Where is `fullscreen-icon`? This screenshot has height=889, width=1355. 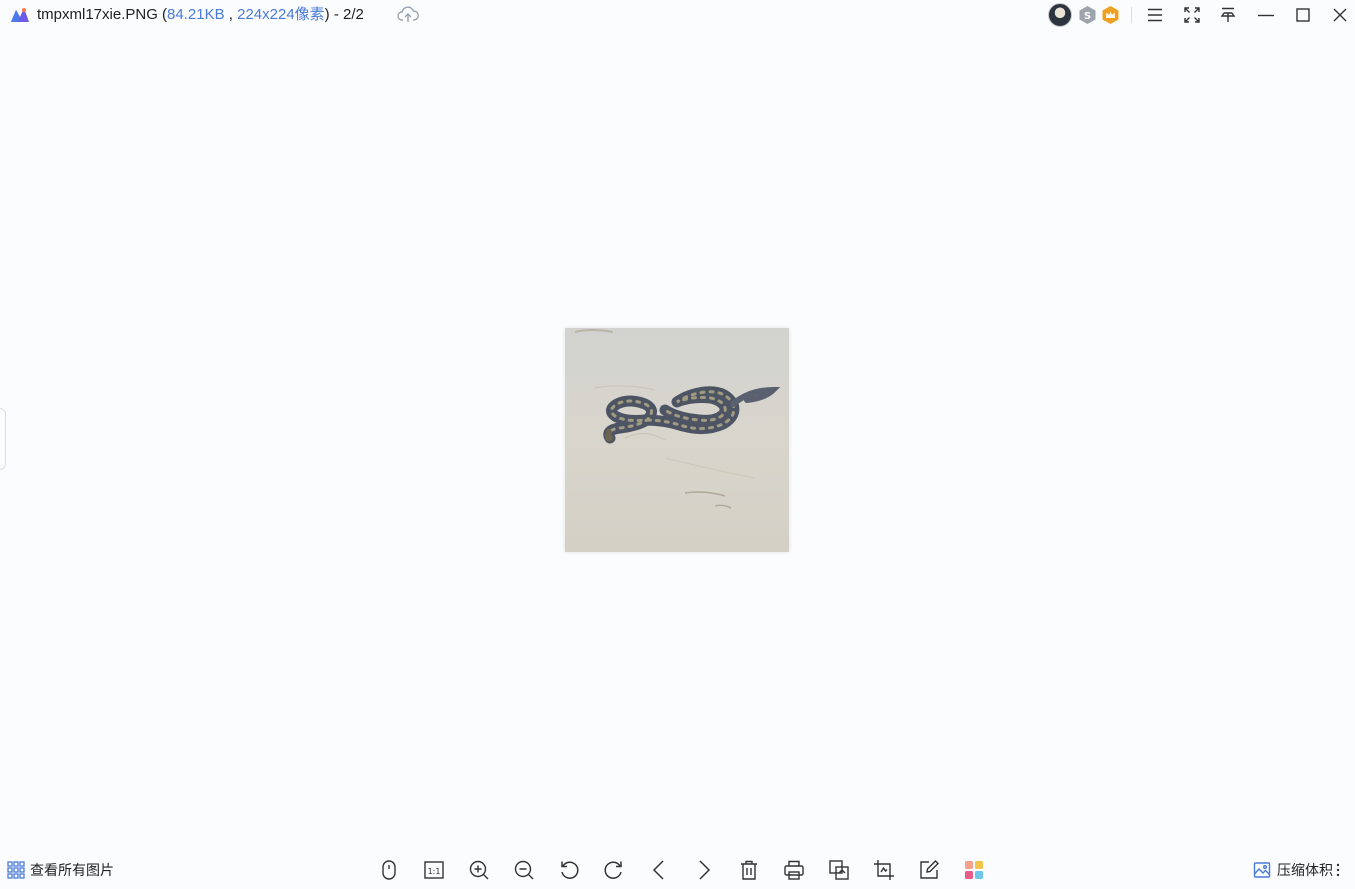 fullscreen-icon is located at coordinates (1192, 15).